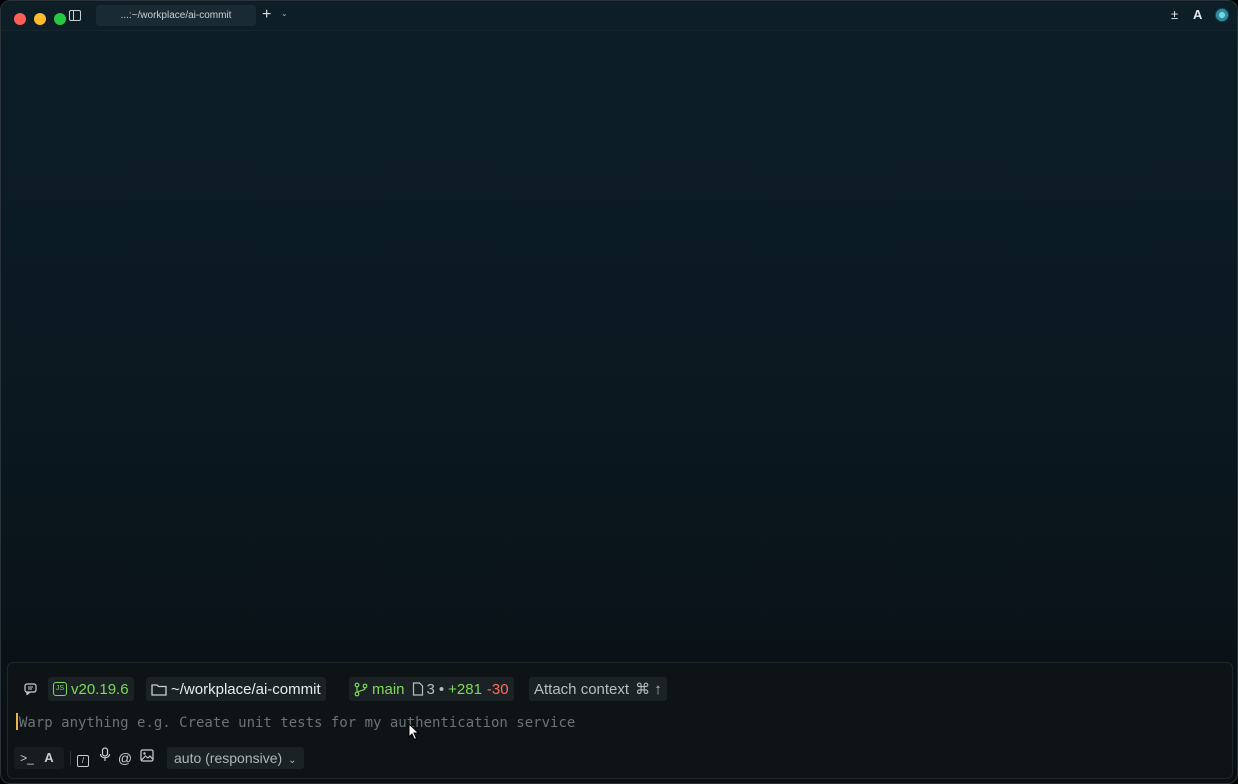  Describe the element at coordinates (388, 689) in the screenshot. I see `git-branch-label: main` at that location.